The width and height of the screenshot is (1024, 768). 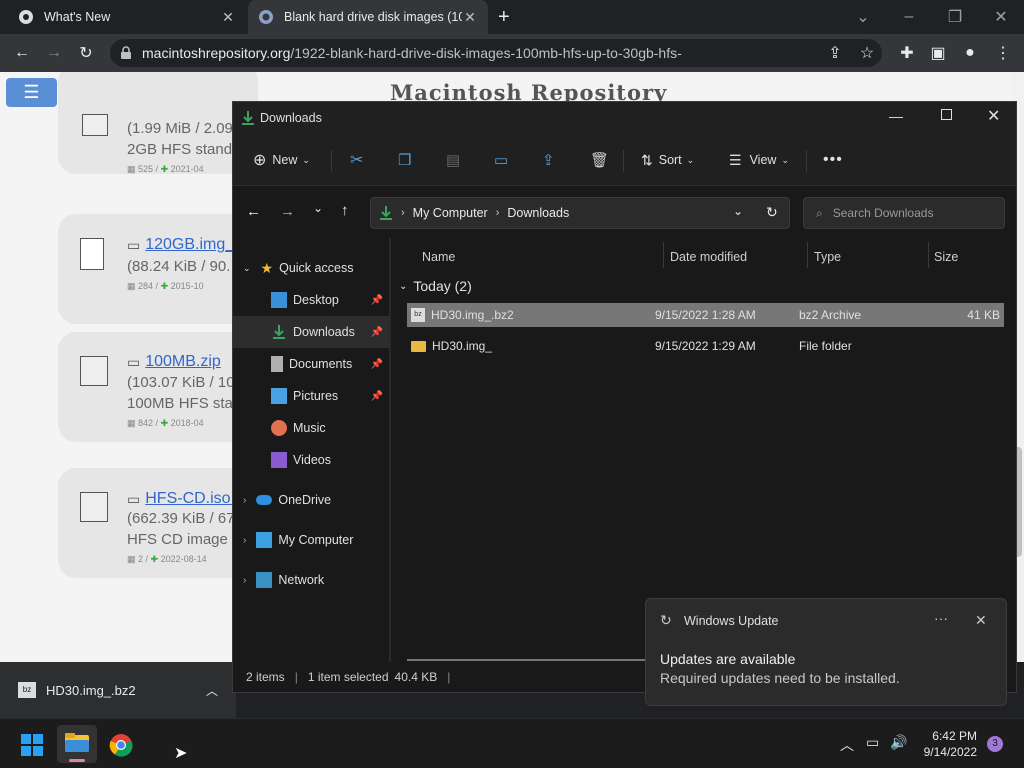 I want to click on rename-icon: ▭, so click(x=501, y=160).